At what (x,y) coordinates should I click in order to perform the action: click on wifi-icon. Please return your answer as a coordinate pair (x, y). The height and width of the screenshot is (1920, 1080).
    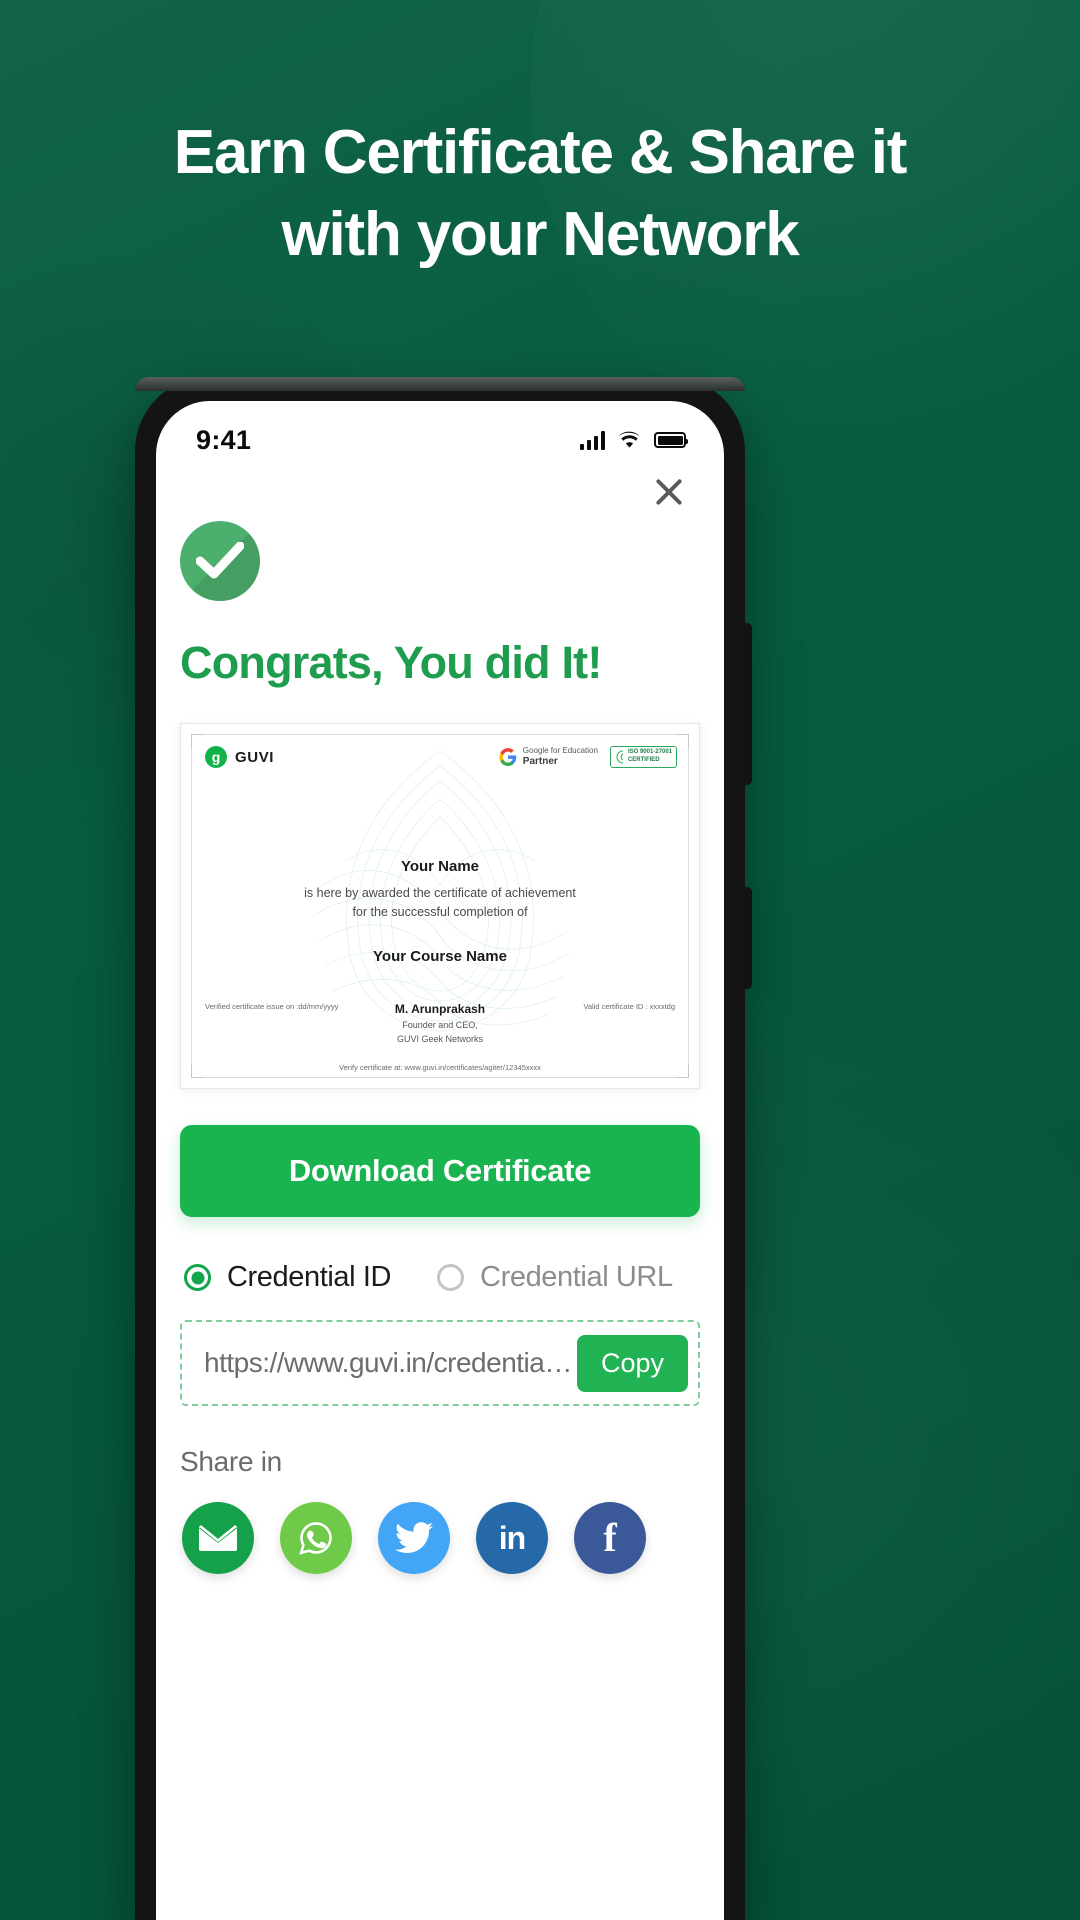
    Looking at the image, I should click on (629, 439).